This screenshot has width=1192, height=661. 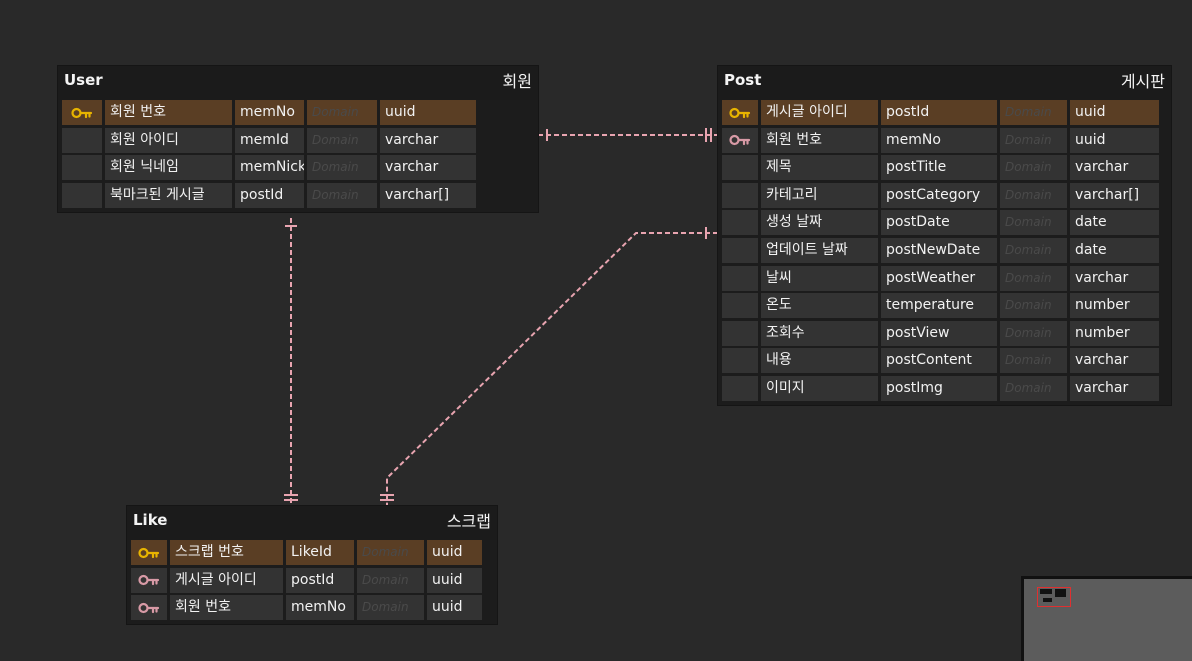 I want to click on column-logical-name: 제목, so click(x=819, y=168).